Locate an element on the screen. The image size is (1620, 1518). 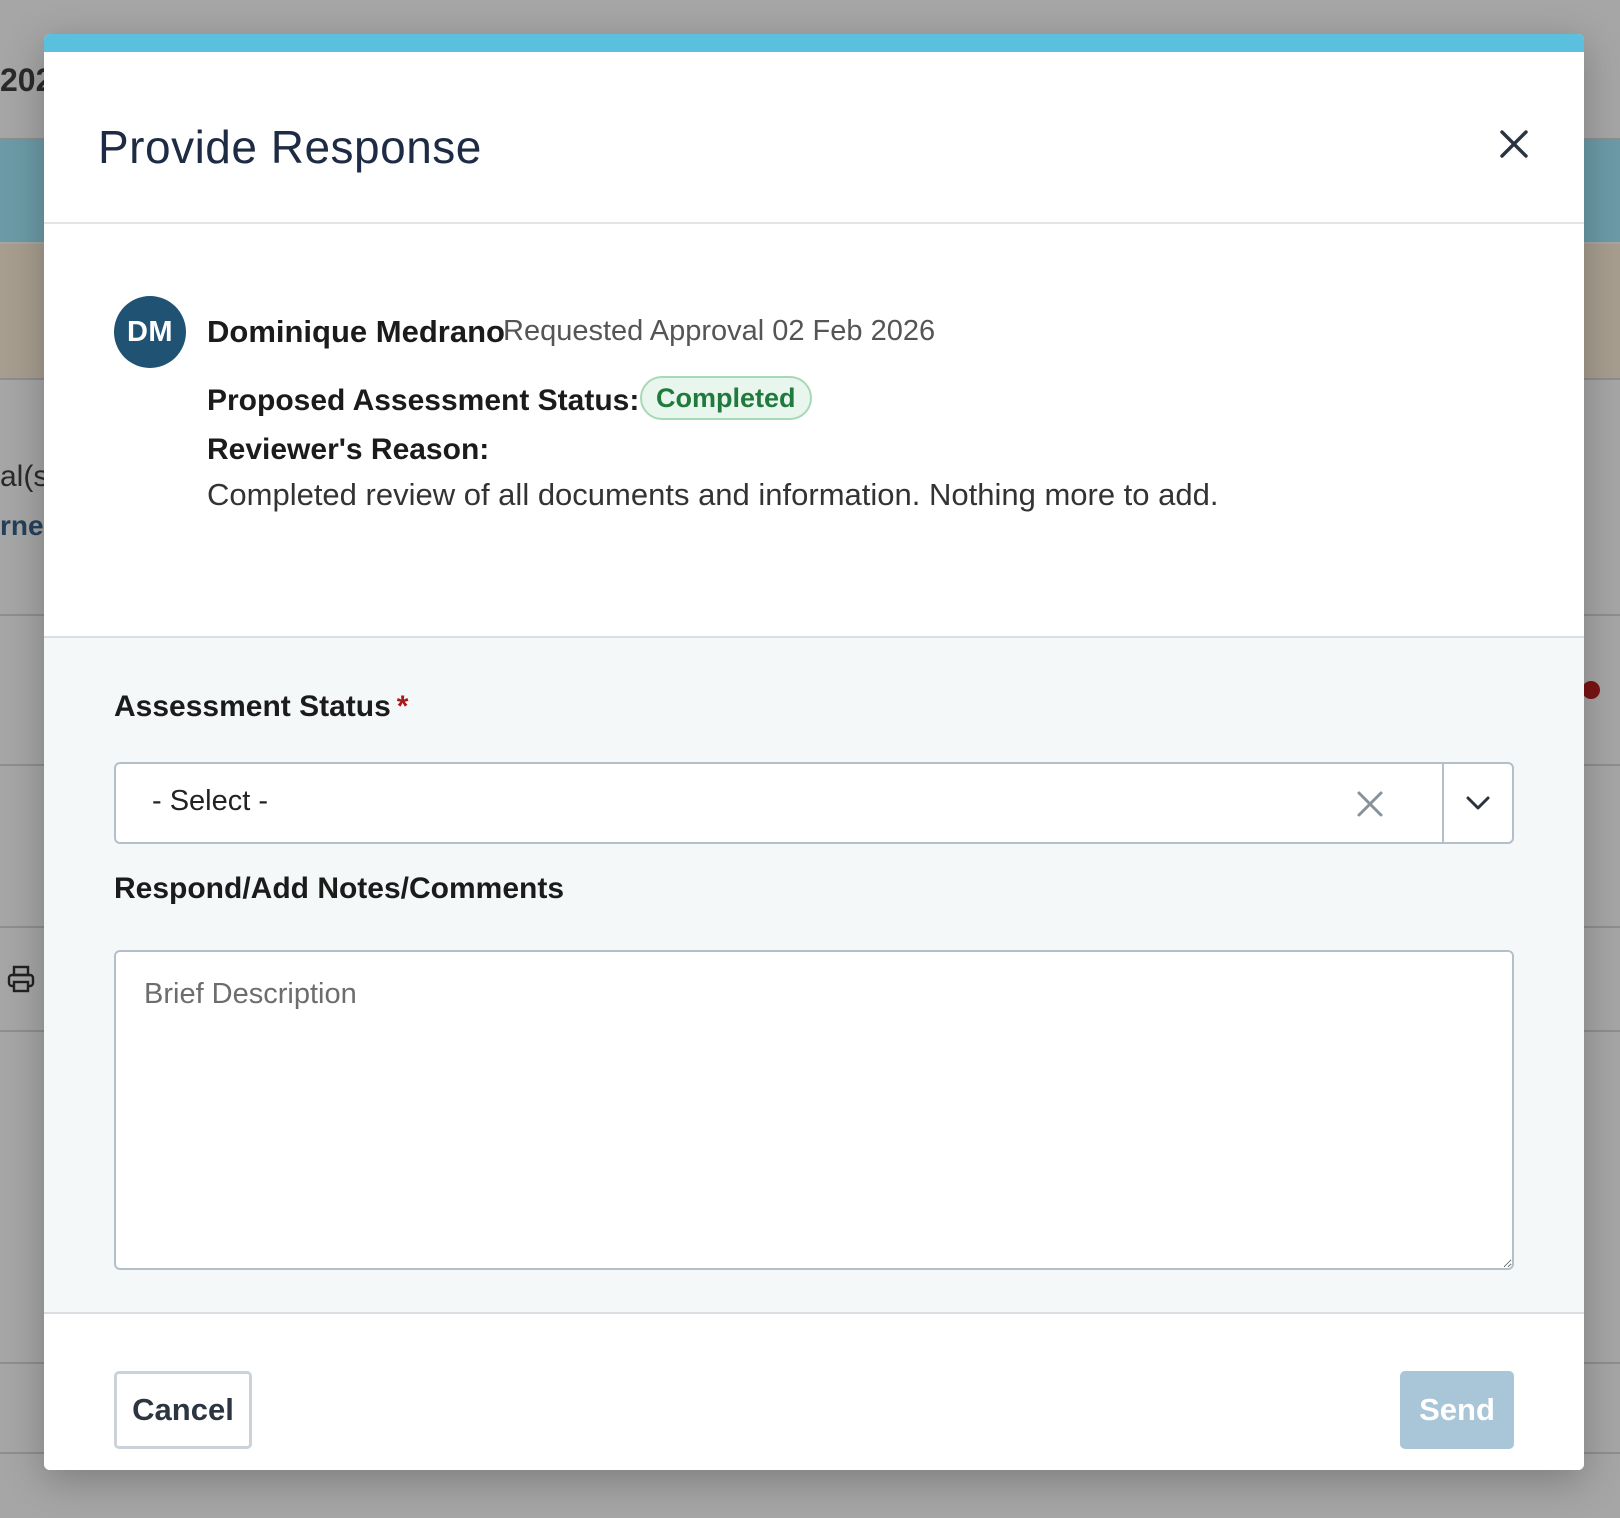
clear-selection-button is located at coordinates (1370, 804).